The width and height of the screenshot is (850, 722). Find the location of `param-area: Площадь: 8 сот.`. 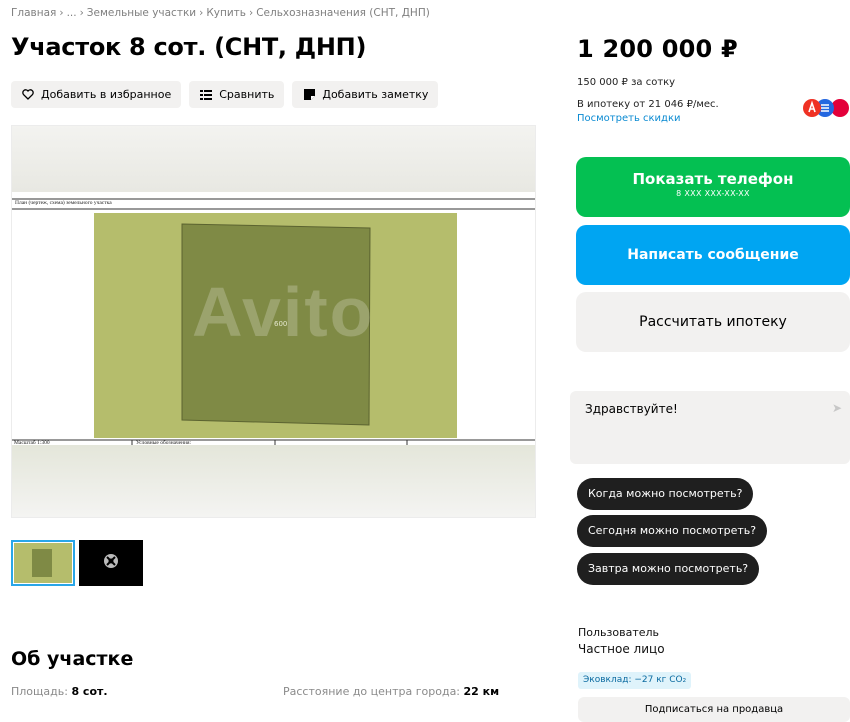

param-area: Площадь: 8 сот. is located at coordinates (59, 691).